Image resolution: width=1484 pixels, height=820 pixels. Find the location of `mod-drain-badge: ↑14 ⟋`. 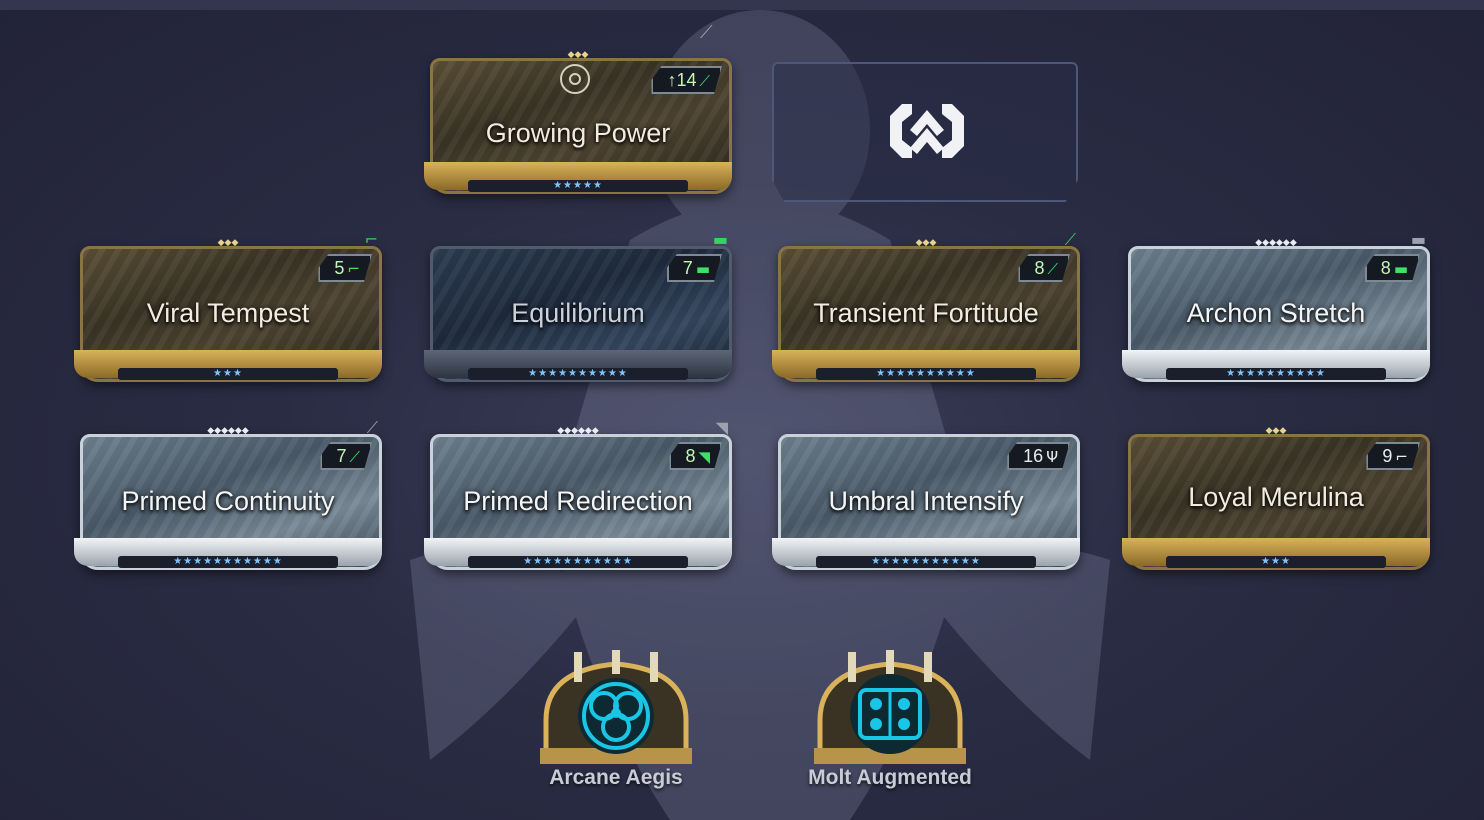

mod-drain-badge: ↑14 ⟋ is located at coordinates (686, 80).